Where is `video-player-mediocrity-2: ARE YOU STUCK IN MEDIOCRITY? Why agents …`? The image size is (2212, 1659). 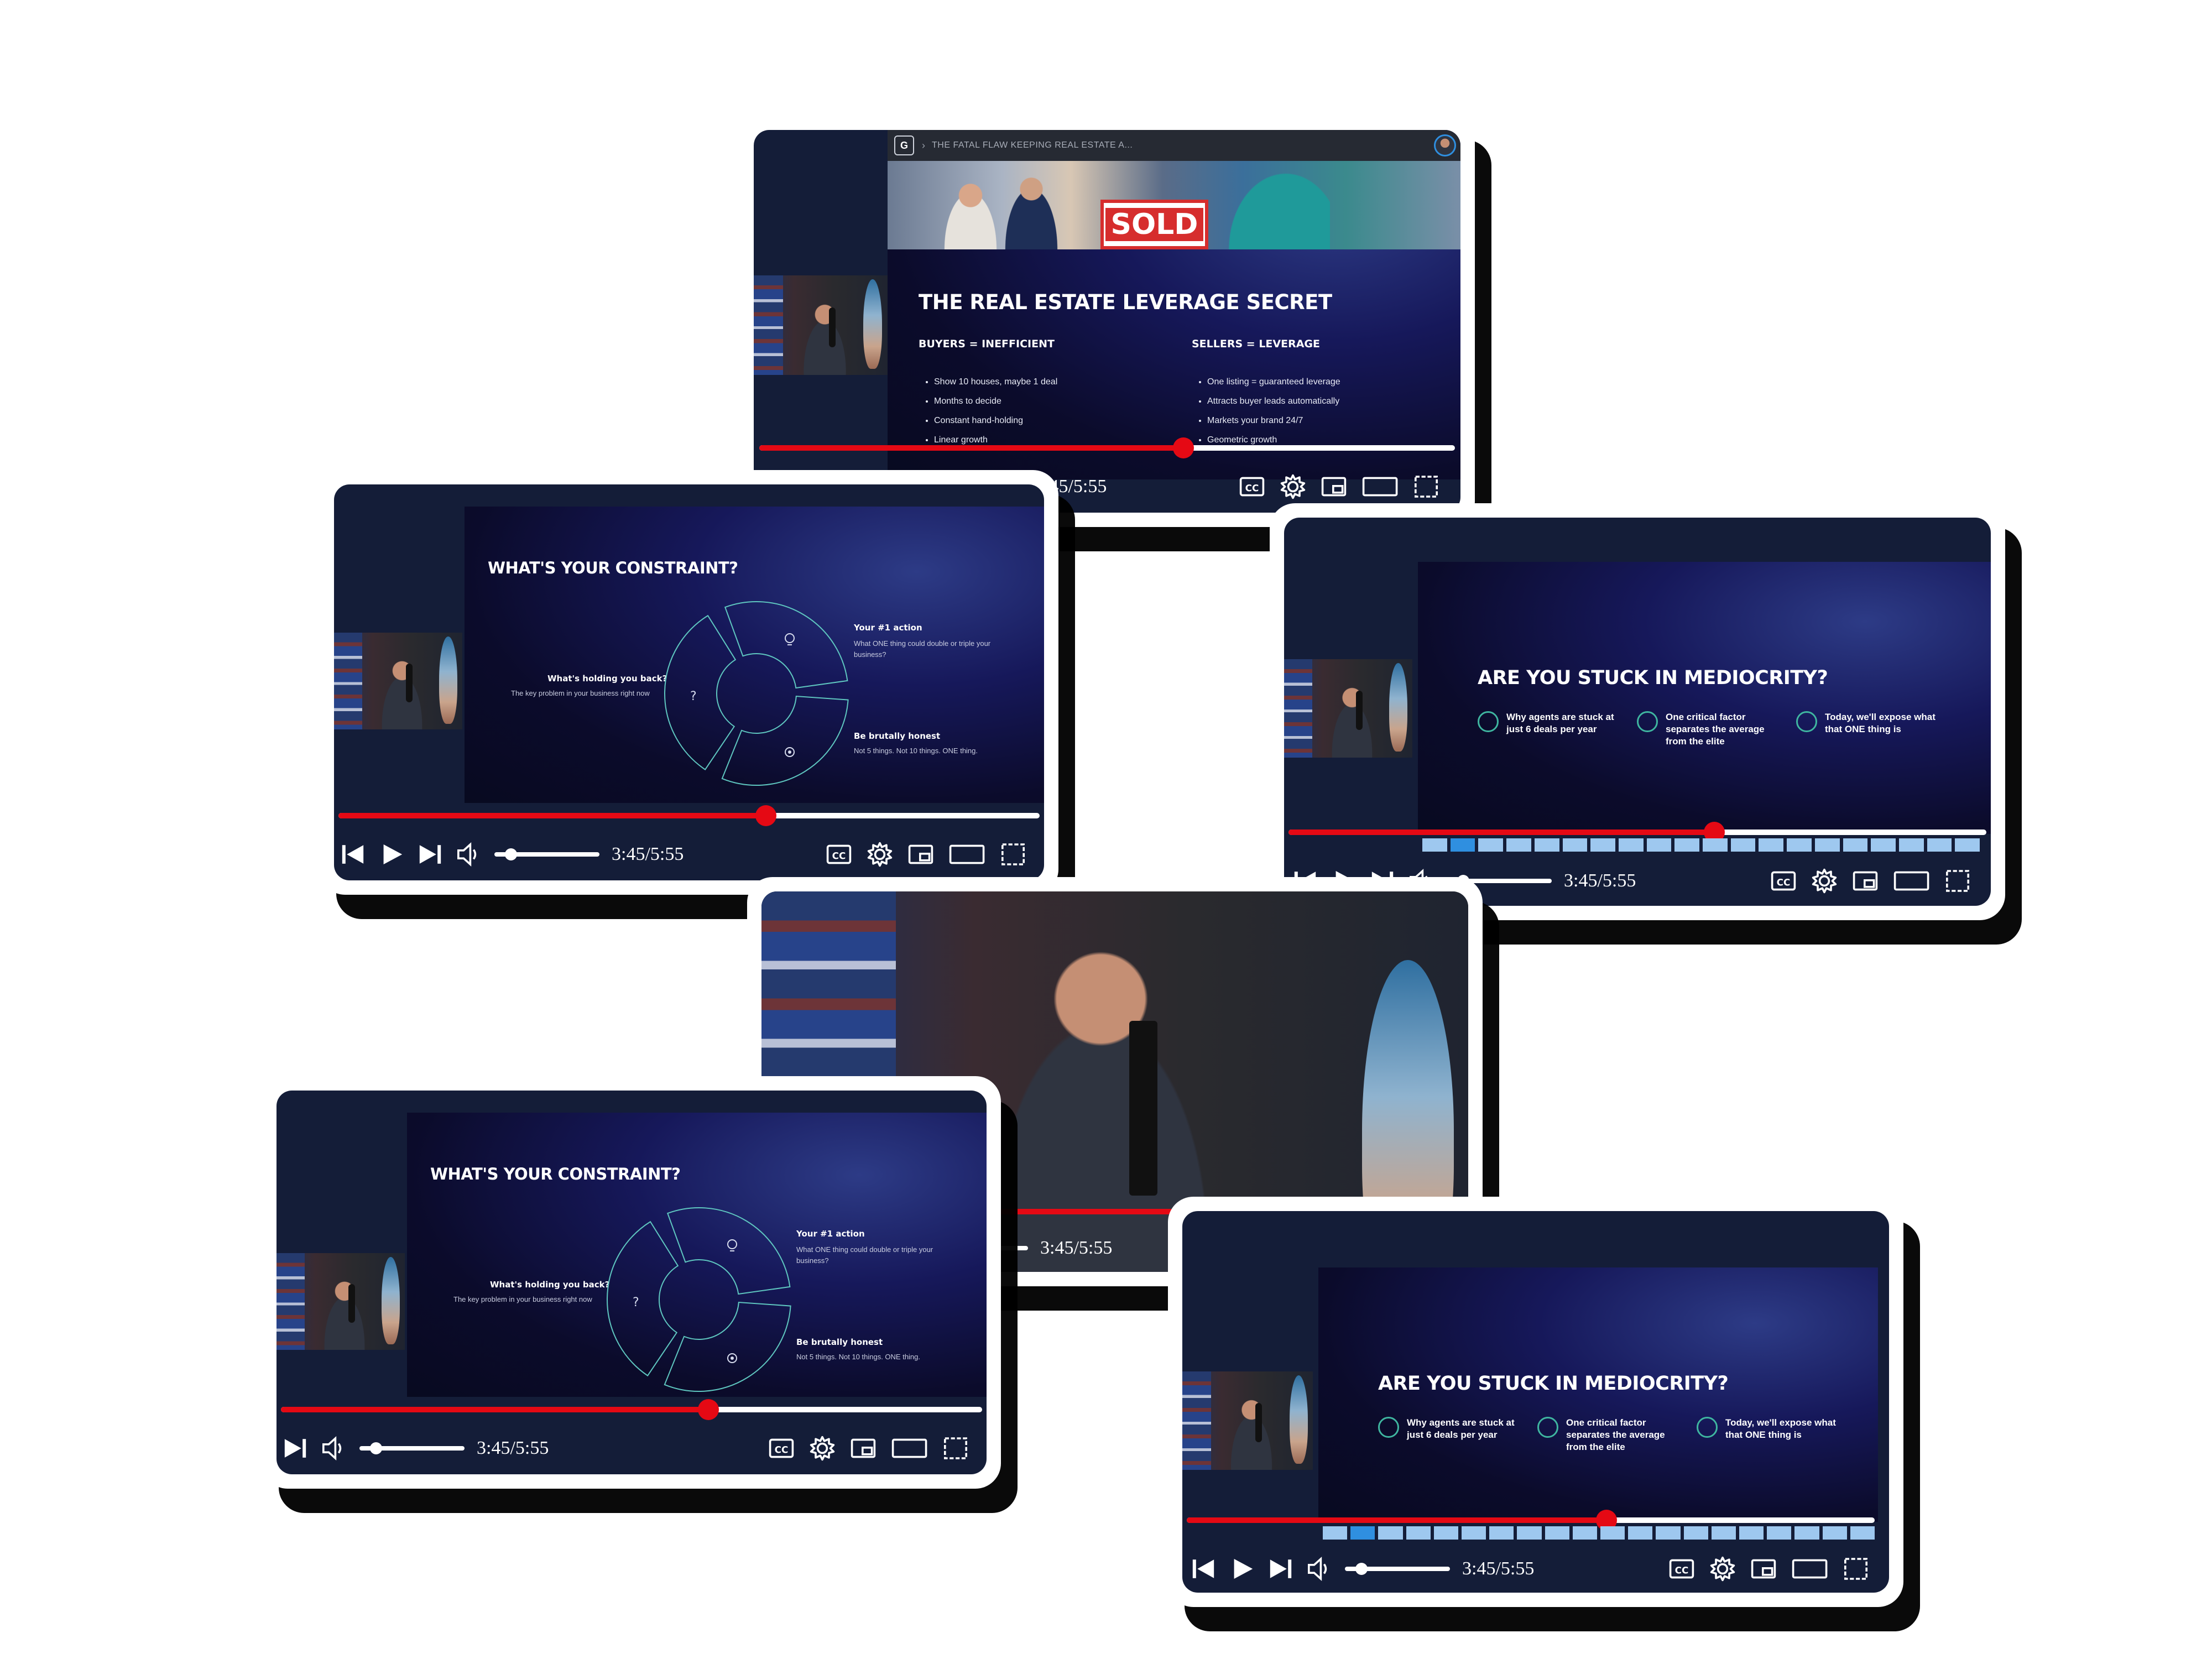
video-player-mediocrity-2: ARE YOU STUCK IN MEDIOCRITY? Why agents … is located at coordinates (1536, 1402).